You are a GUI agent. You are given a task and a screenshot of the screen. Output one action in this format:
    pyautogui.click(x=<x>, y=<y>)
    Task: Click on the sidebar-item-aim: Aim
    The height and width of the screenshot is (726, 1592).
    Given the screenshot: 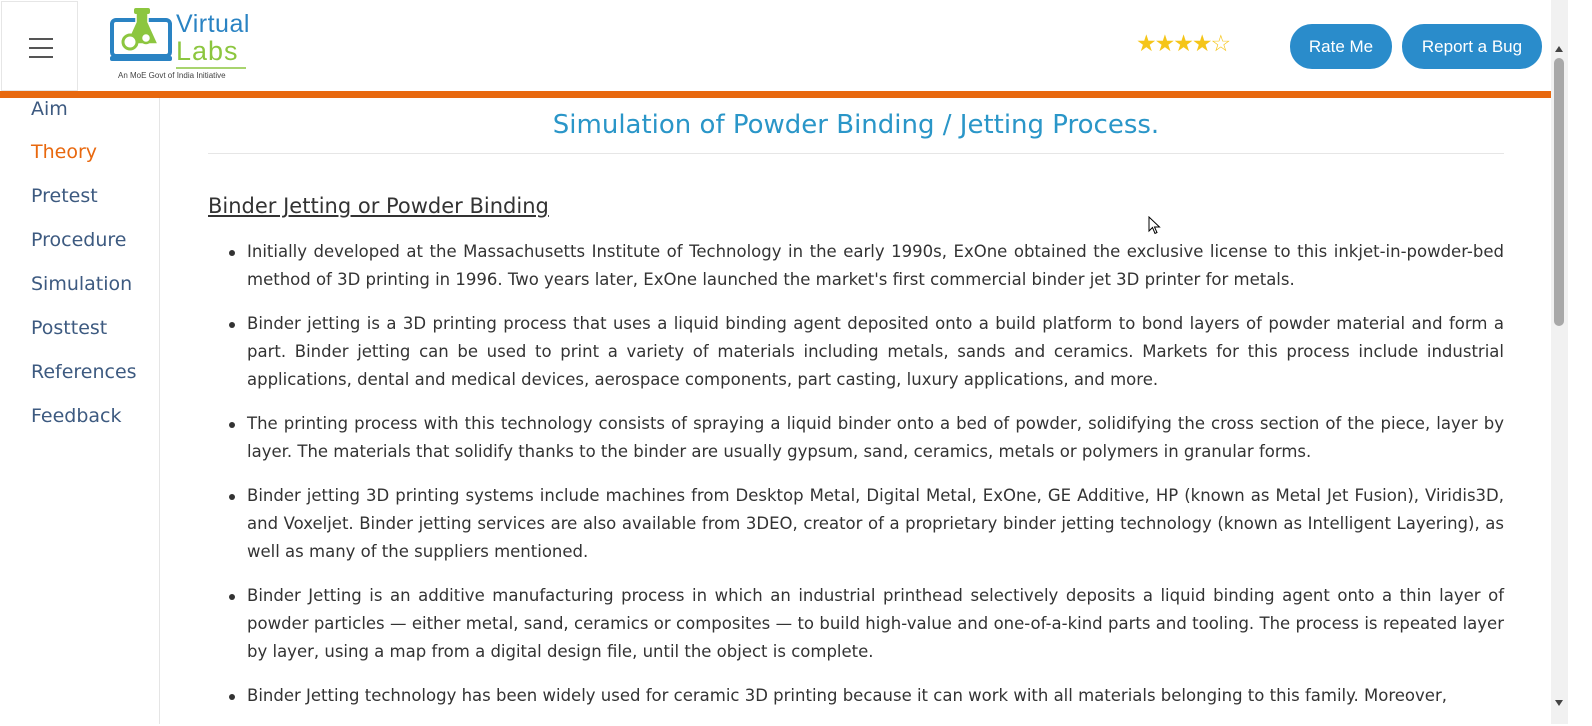 What is the action you would take?
    pyautogui.click(x=49, y=109)
    